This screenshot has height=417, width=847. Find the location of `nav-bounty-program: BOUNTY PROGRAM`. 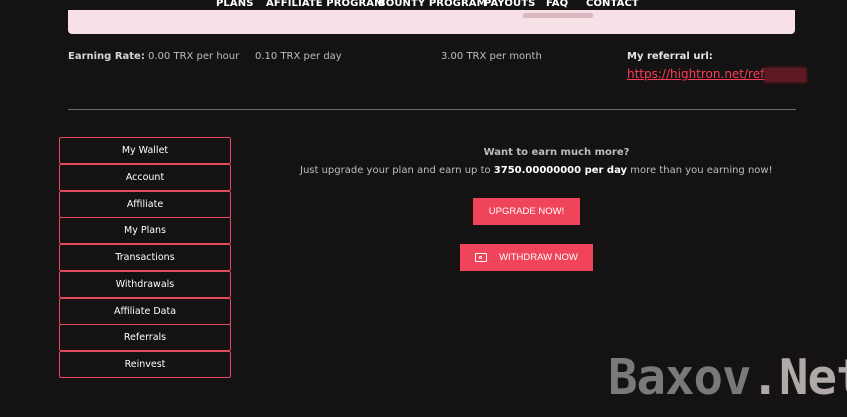

nav-bounty-program: BOUNTY PROGRAM is located at coordinates (432, 4).